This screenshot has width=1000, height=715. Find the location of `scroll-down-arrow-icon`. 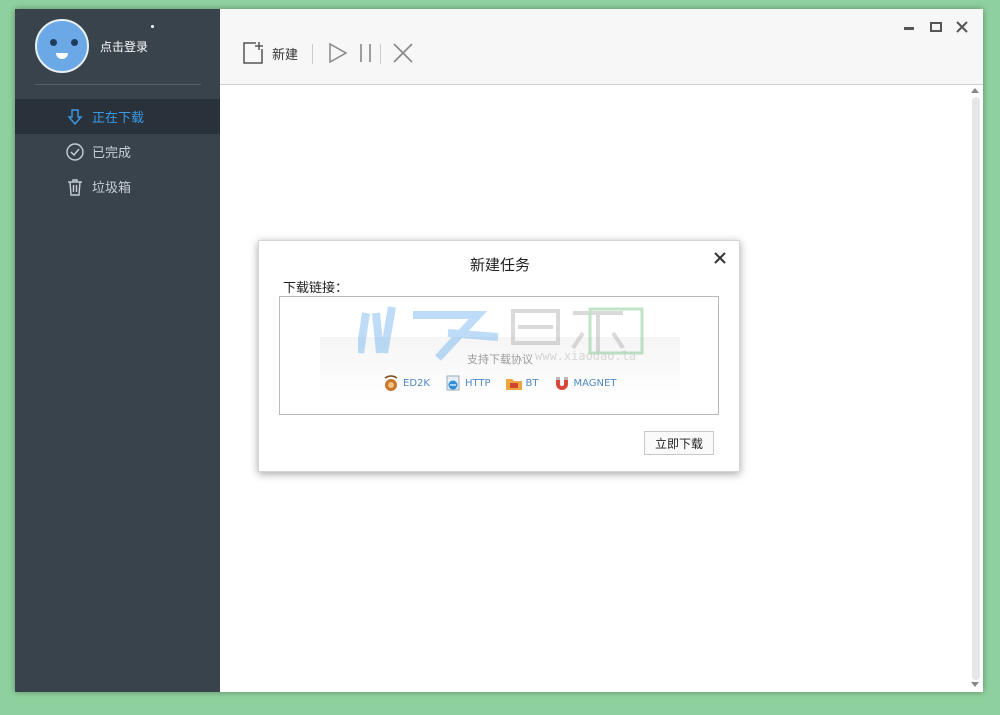

scroll-down-arrow-icon is located at coordinates (975, 684).